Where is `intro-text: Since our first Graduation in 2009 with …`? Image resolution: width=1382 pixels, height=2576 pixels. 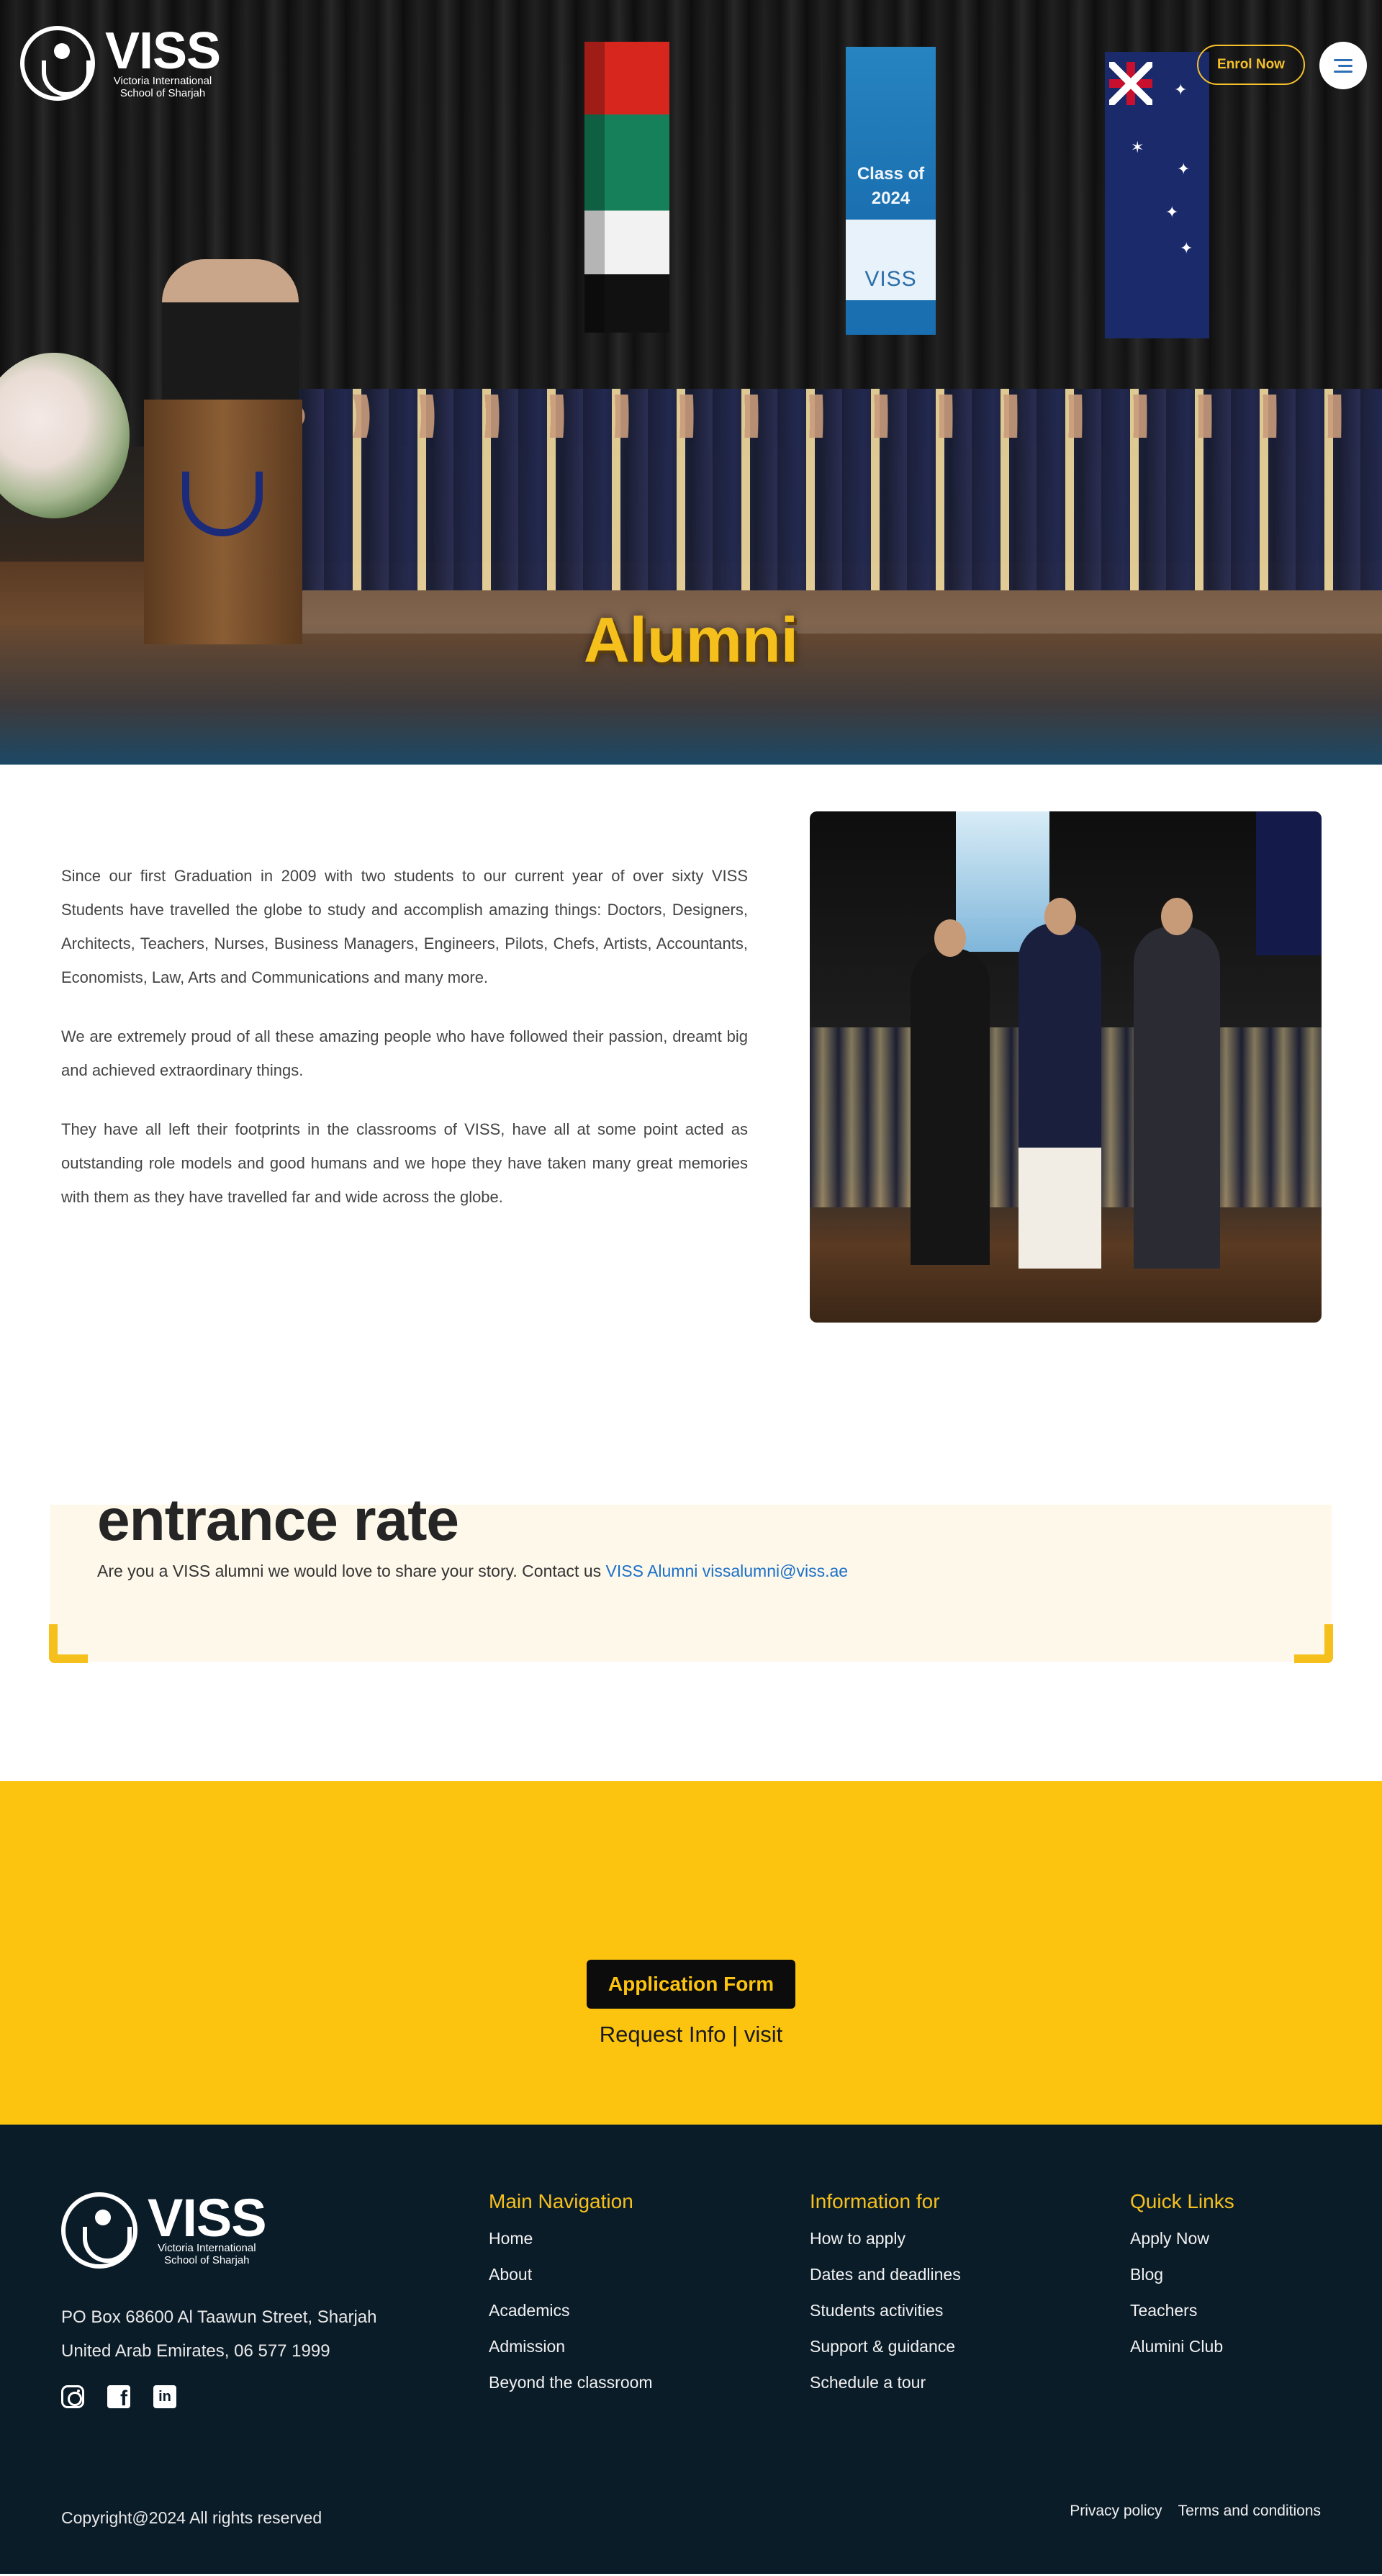 intro-text: Since our first Graduation in 2009 with … is located at coordinates (404, 1049).